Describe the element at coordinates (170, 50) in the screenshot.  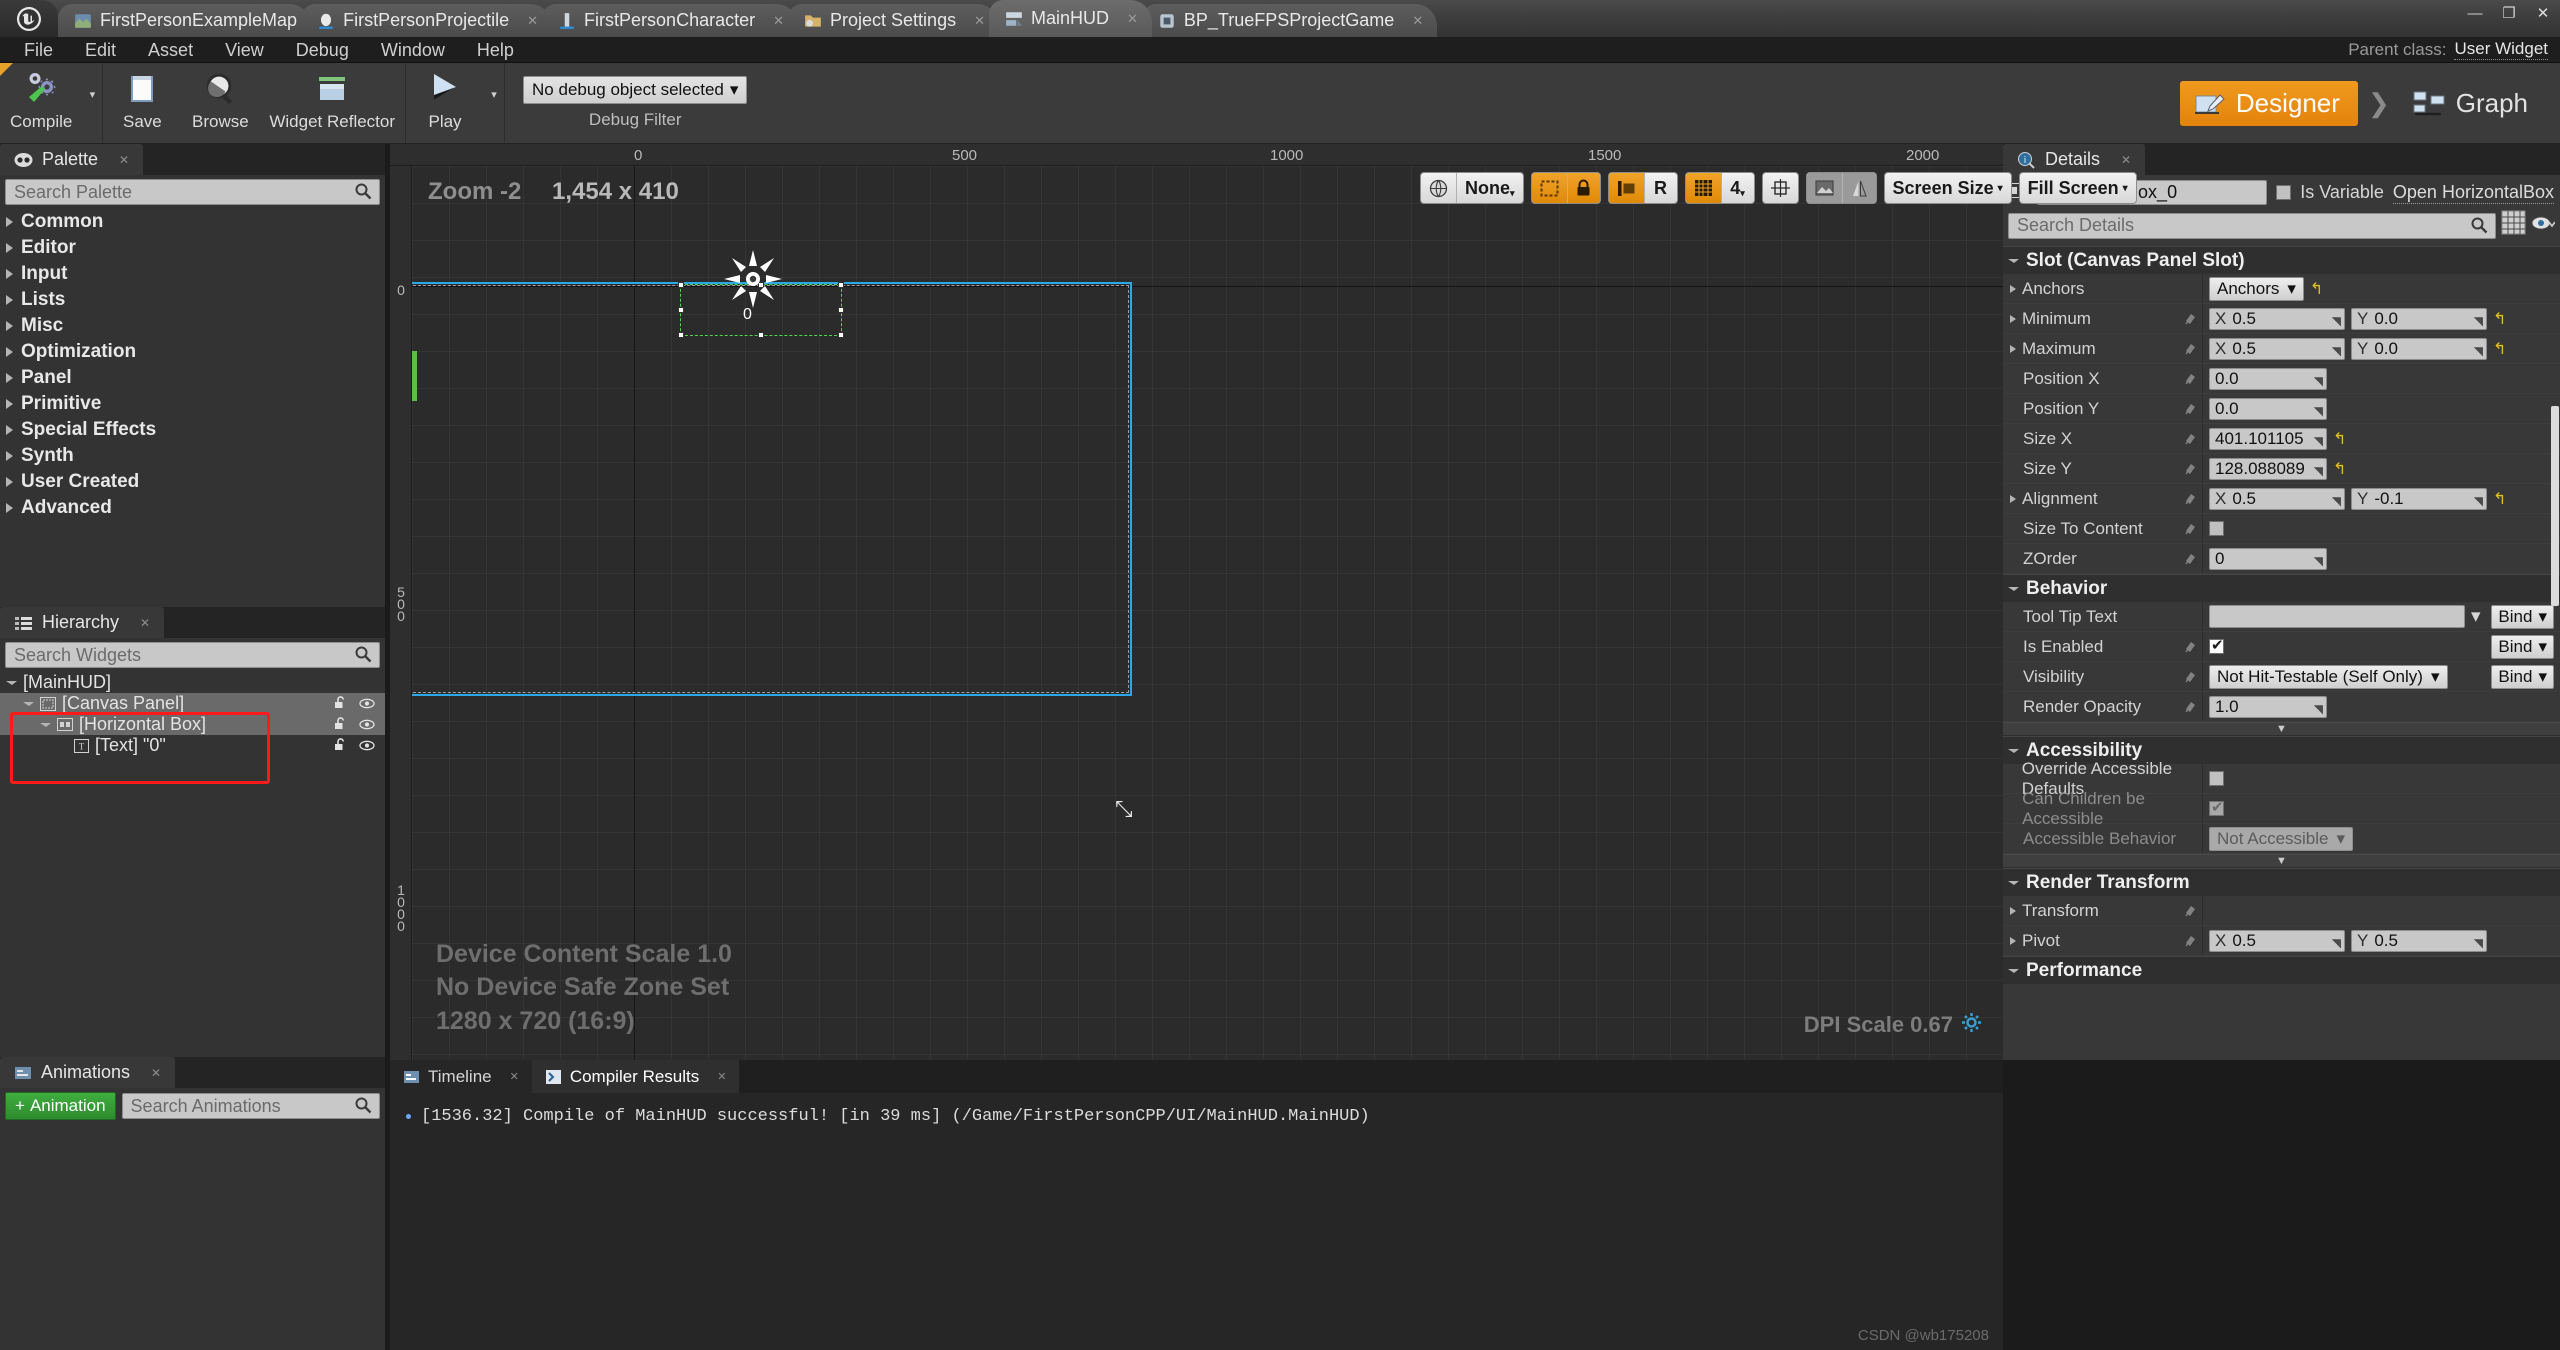
I see `menu-item-asset: Asset` at that location.